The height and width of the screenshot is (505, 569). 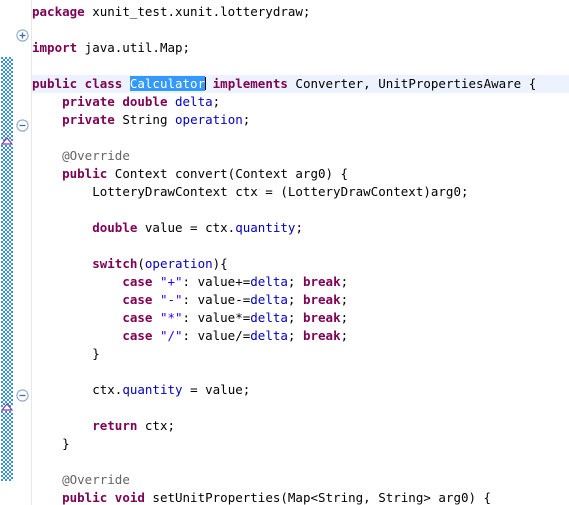 What do you see at coordinates (115, 227) in the screenshot?
I see `code-token-kw: double` at bounding box center [115, 227].